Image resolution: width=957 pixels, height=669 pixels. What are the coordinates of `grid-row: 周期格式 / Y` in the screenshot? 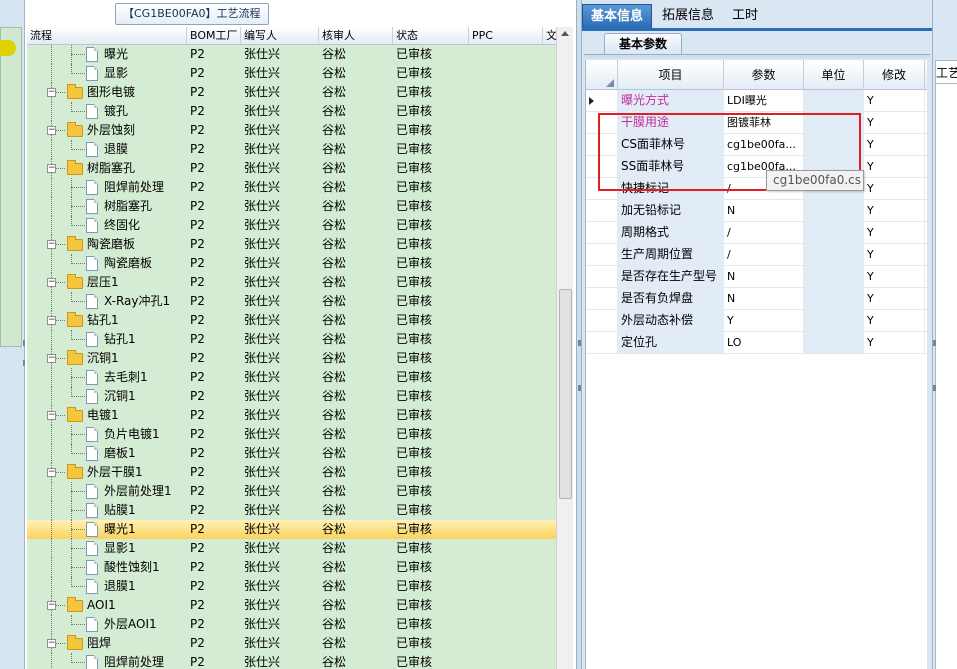 It's located at (756, 233).